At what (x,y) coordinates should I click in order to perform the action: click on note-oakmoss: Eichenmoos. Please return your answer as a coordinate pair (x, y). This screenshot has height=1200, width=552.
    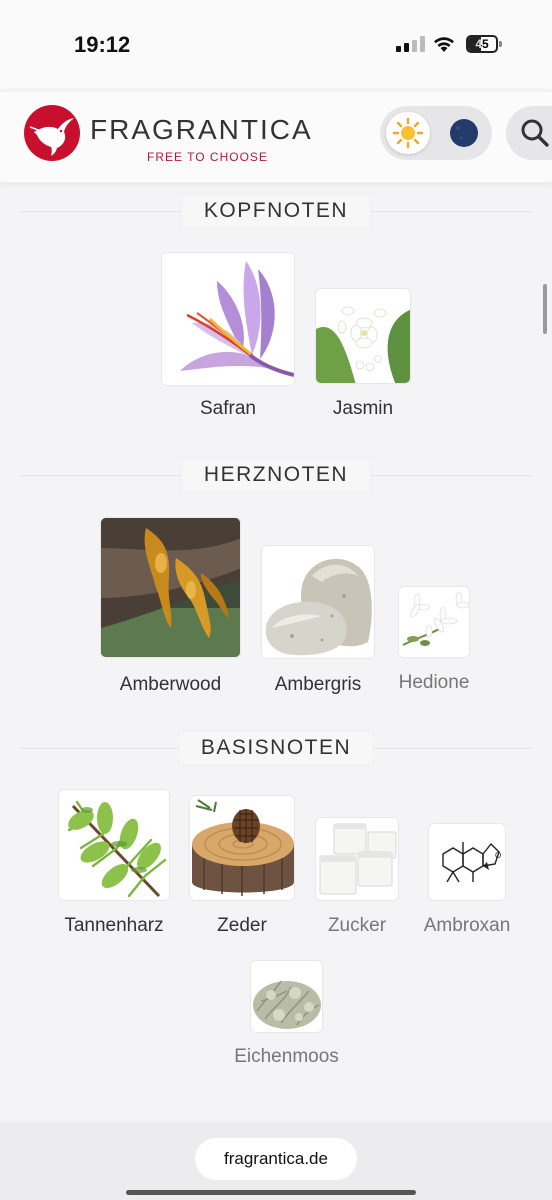
    Looking at the image, I should click on (286, 1013).